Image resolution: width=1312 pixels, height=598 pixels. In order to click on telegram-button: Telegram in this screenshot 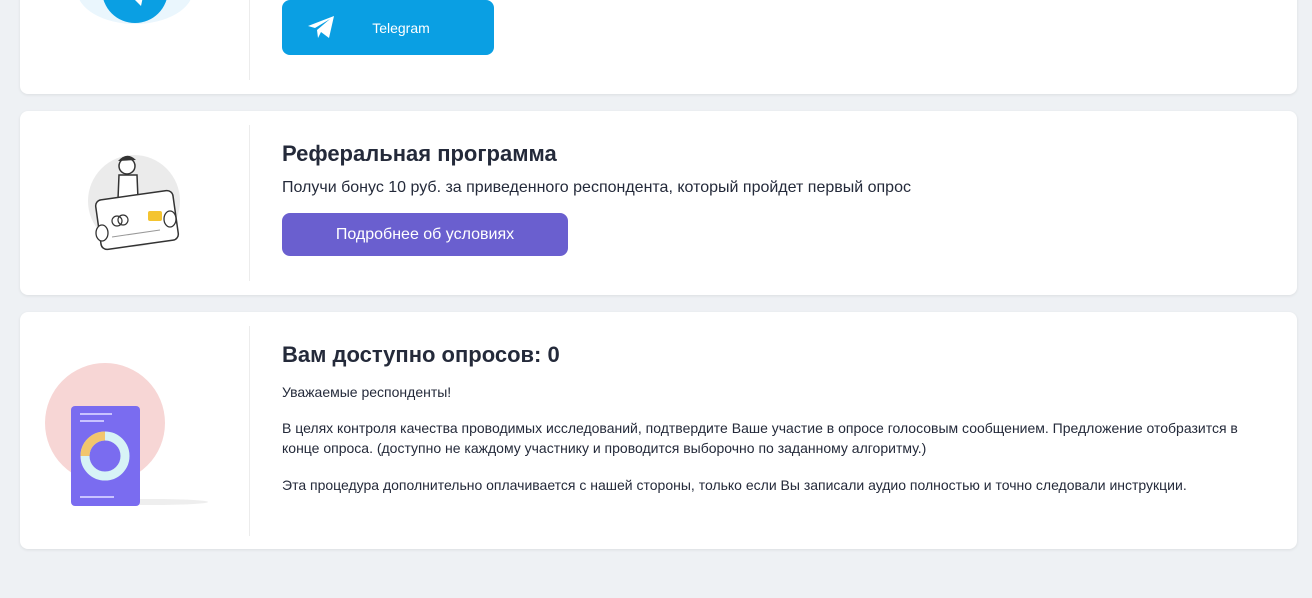, I will do `click(388, 27)`.